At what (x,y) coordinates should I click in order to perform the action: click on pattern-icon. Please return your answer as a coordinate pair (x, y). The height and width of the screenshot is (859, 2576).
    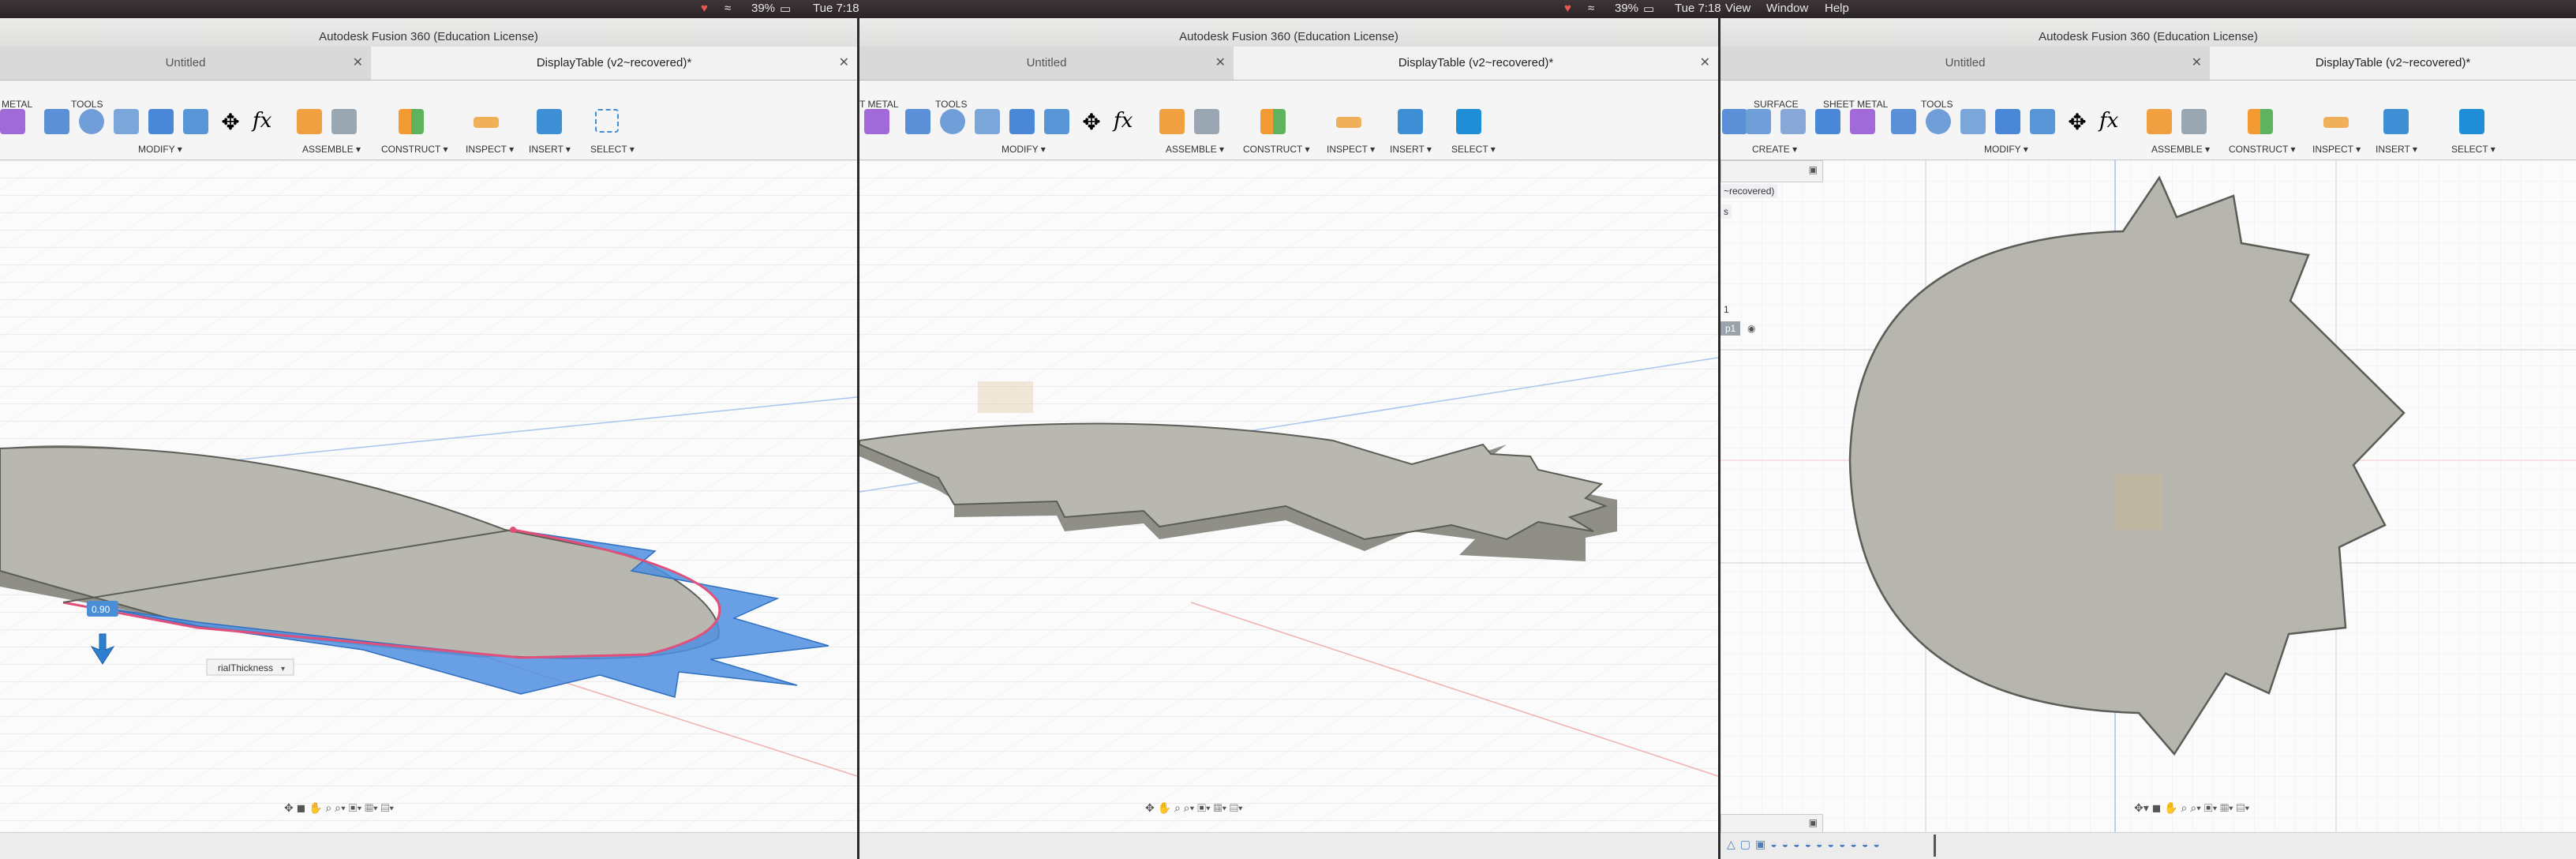
    Looking at the image, I should click on (1827, 122).